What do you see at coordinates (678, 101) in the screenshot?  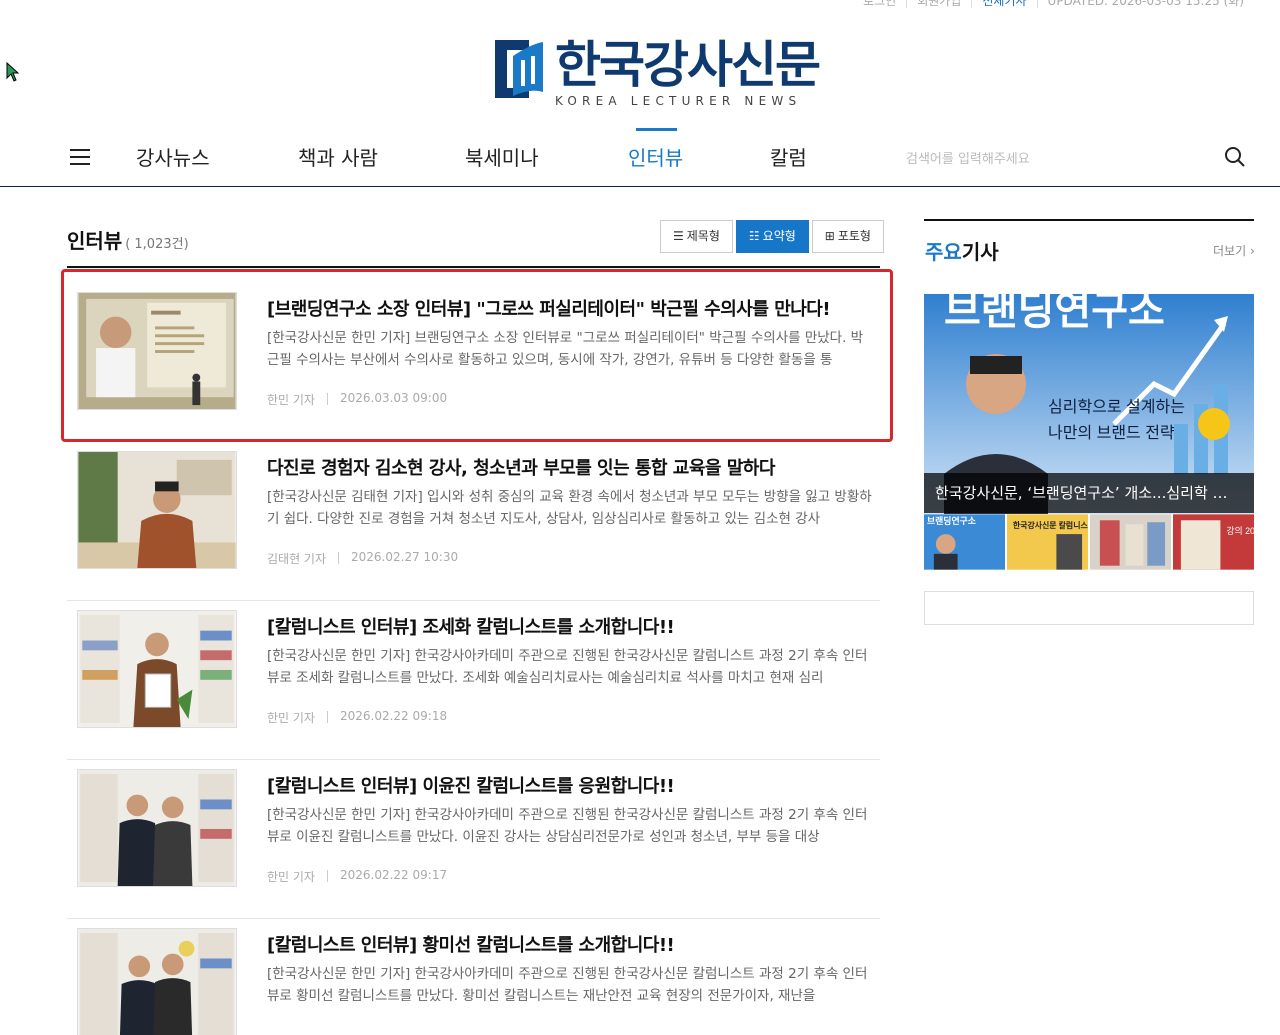 I see `logo-english-text: KOREA LECTURER NEWS` at bounding box center [678, 101].